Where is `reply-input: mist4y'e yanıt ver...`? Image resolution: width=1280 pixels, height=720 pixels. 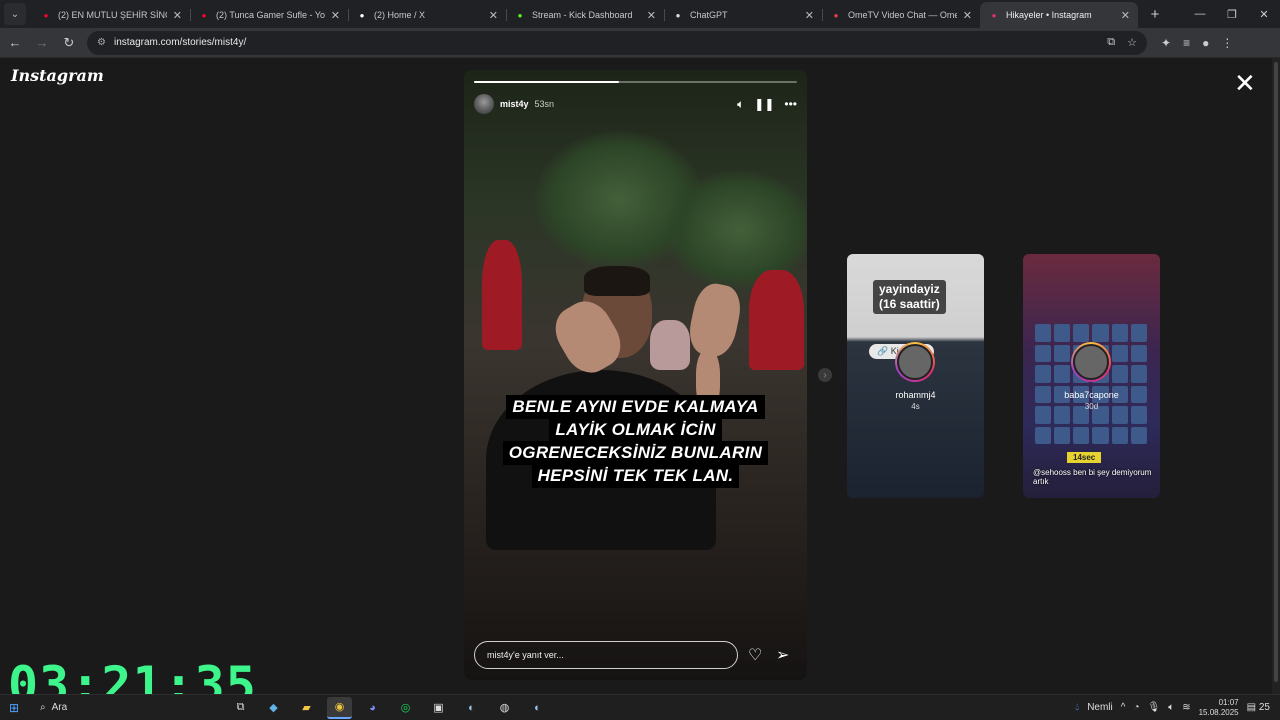
reply-input: mist4y'e yanıt ver... is located at coordinates (606, 655).